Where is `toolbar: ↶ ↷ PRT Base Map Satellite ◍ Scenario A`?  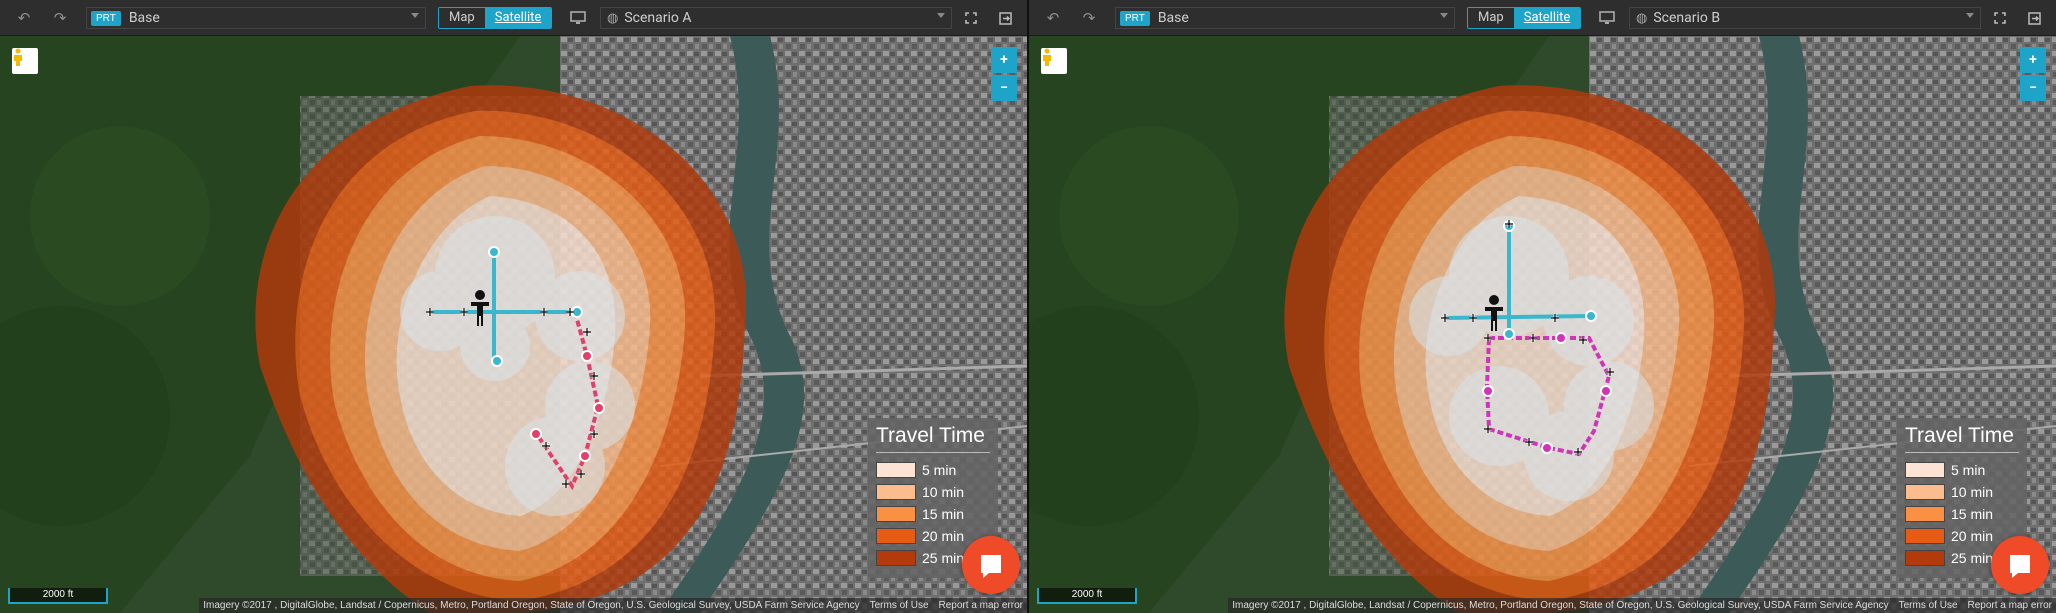
toolbar: ↶ ↷ PRT Base Map Satellite ◍ Scenario A is located at coordinates (513, 18).